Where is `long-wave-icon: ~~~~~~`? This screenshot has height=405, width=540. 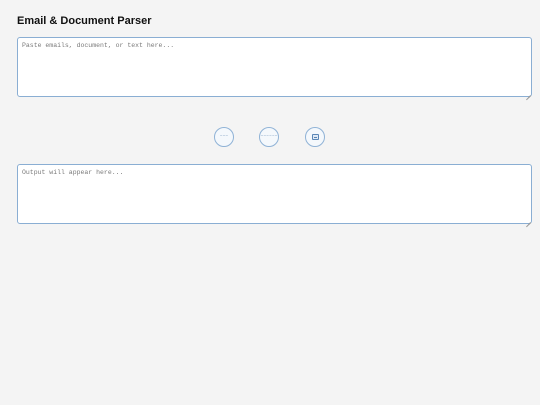 long-wave-icon: ~~~~~~ is located at coordinates (269, 136).